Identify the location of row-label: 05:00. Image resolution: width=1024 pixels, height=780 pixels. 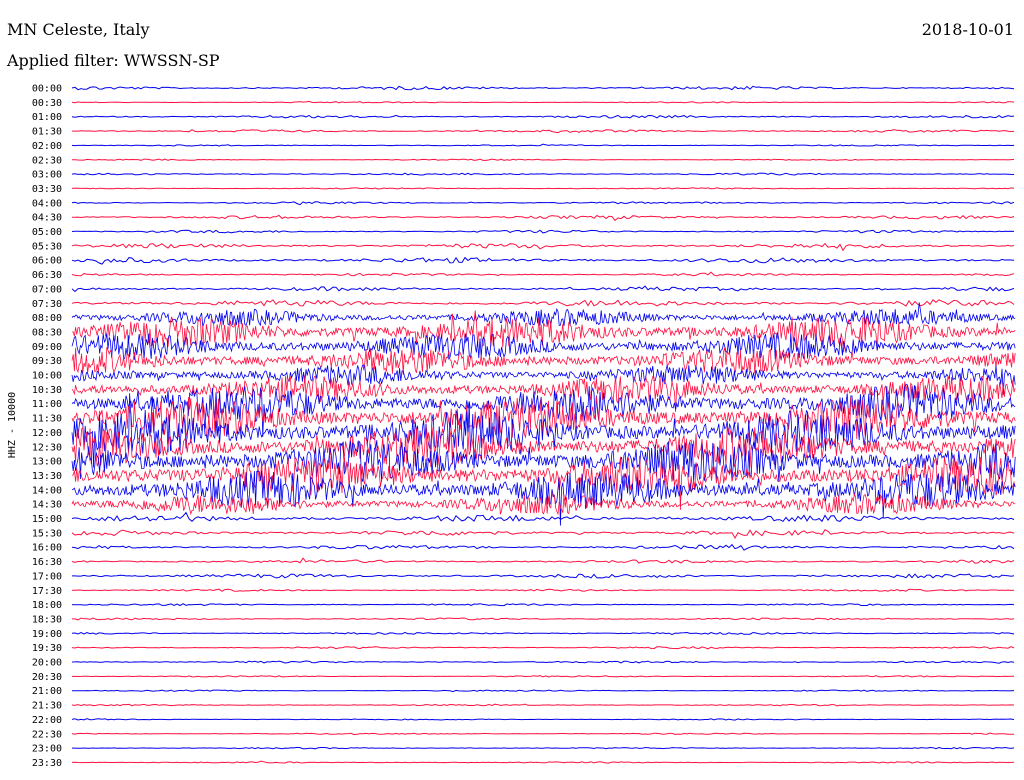
(47, 232).